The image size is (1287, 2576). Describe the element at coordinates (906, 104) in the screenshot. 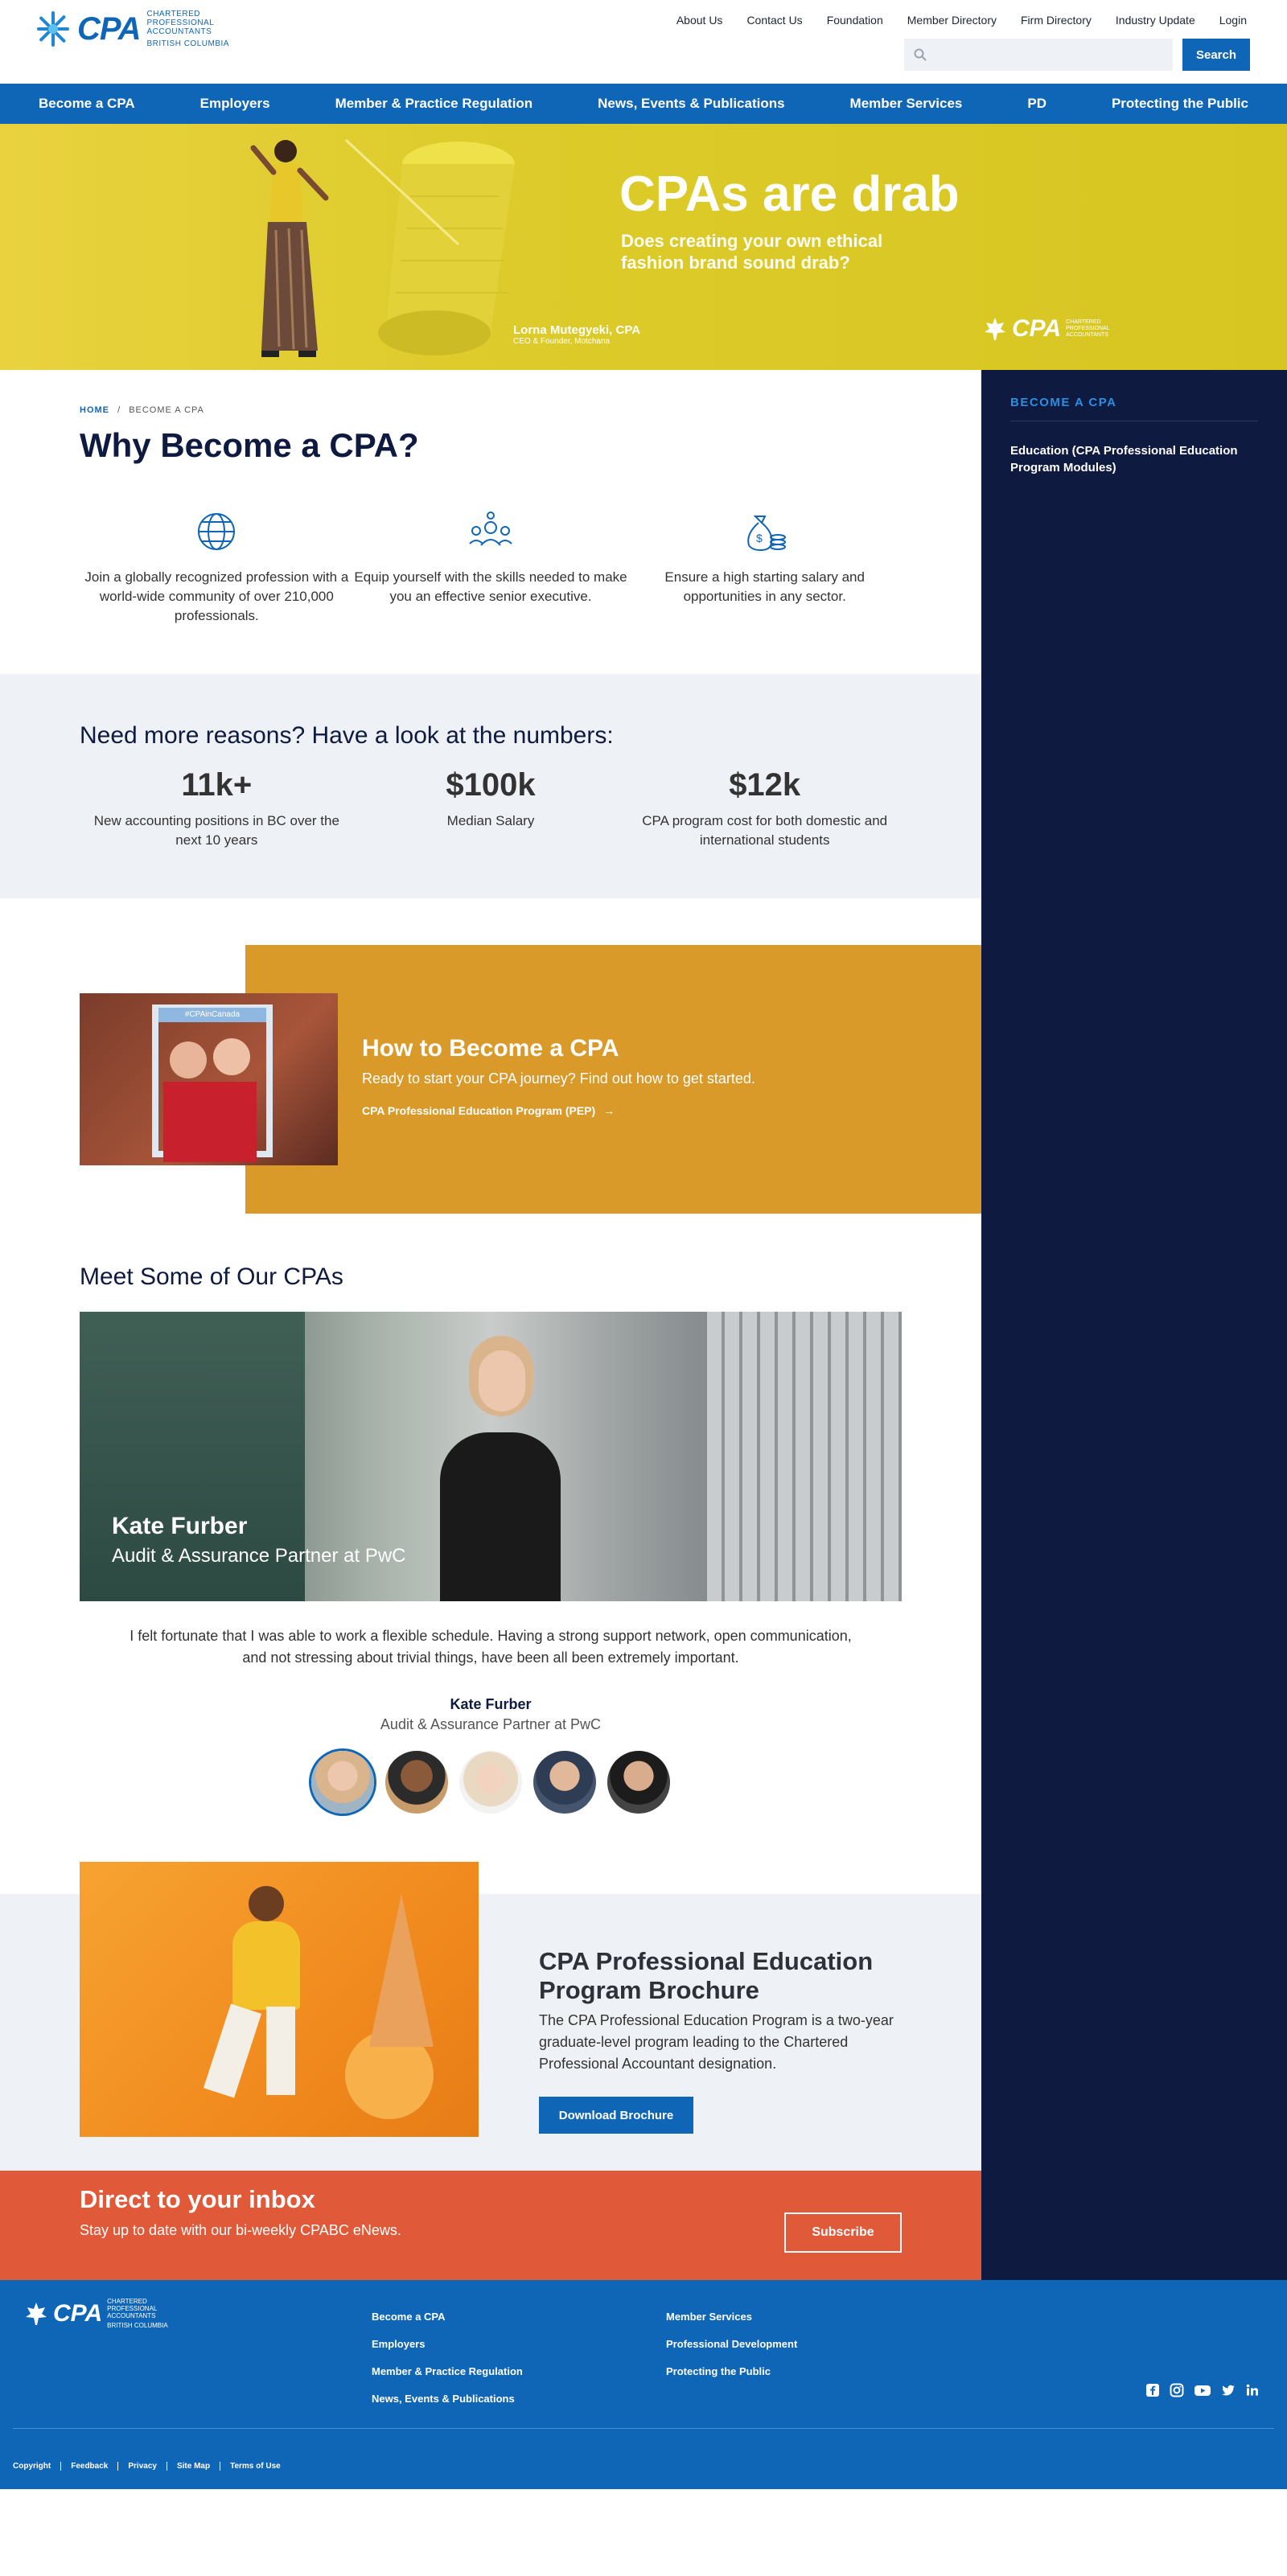

I see `nav-member-services: Member Services` at that location.